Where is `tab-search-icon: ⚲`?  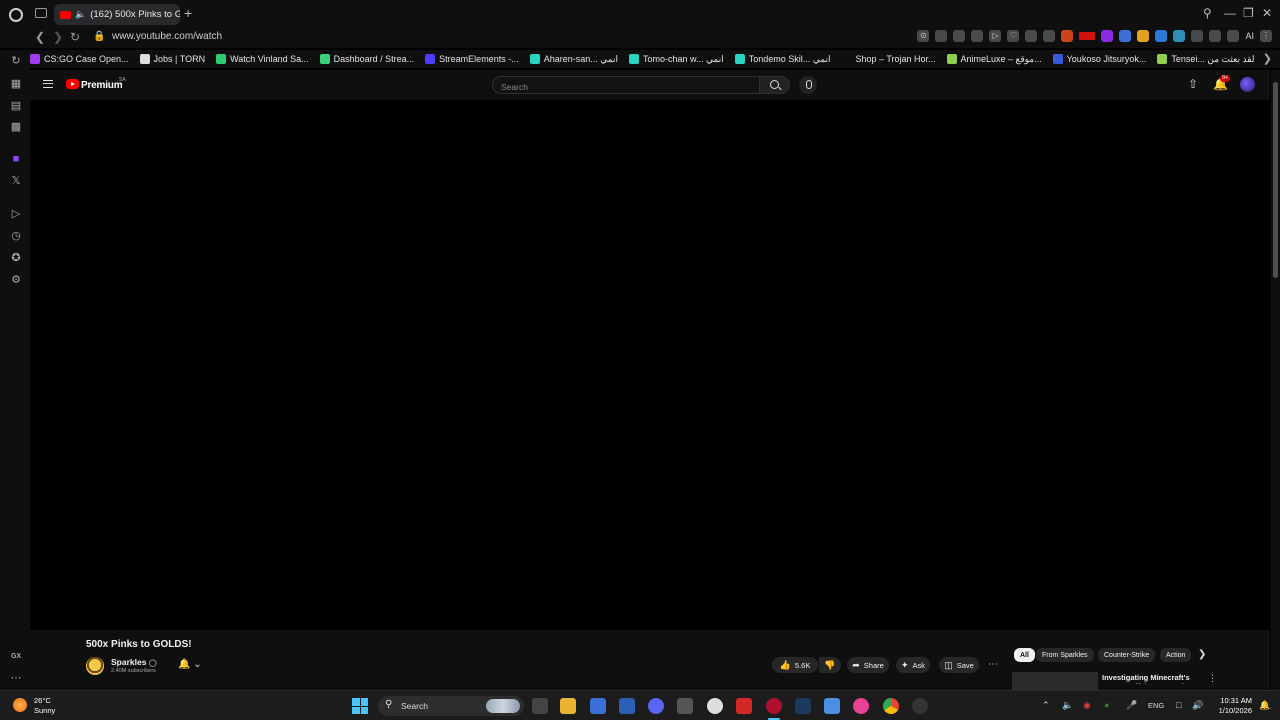 tab-search-icon: ⚲ is located at coordinates (1207, 13).